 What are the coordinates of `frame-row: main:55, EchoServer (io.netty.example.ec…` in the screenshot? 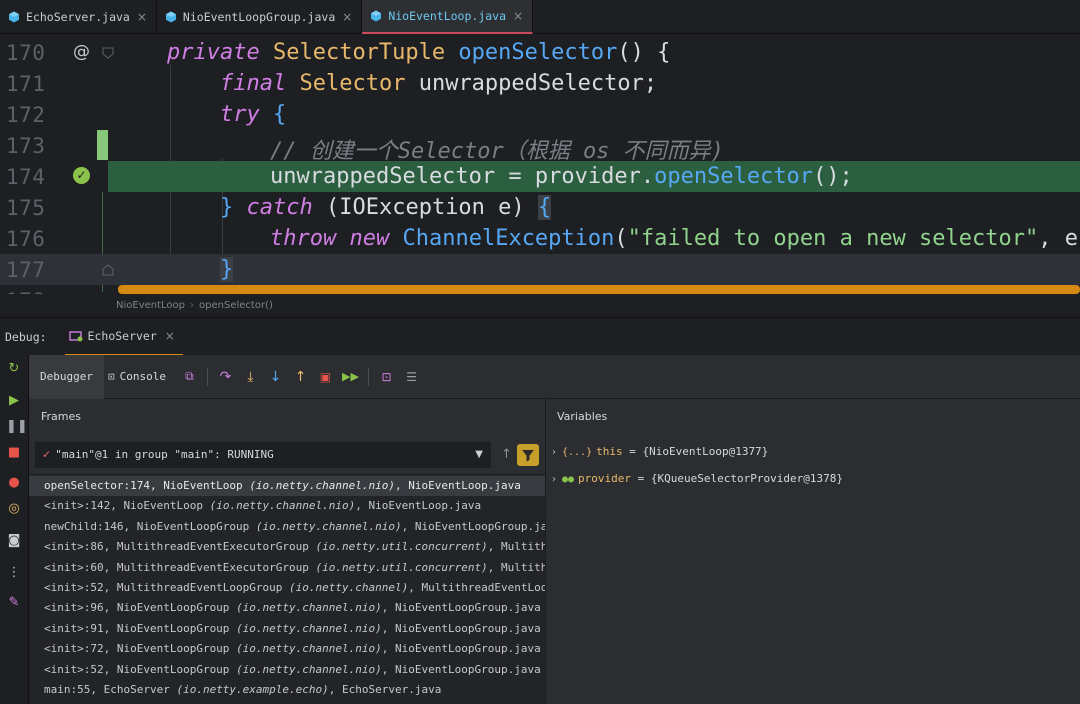 It's located at (287, 690).